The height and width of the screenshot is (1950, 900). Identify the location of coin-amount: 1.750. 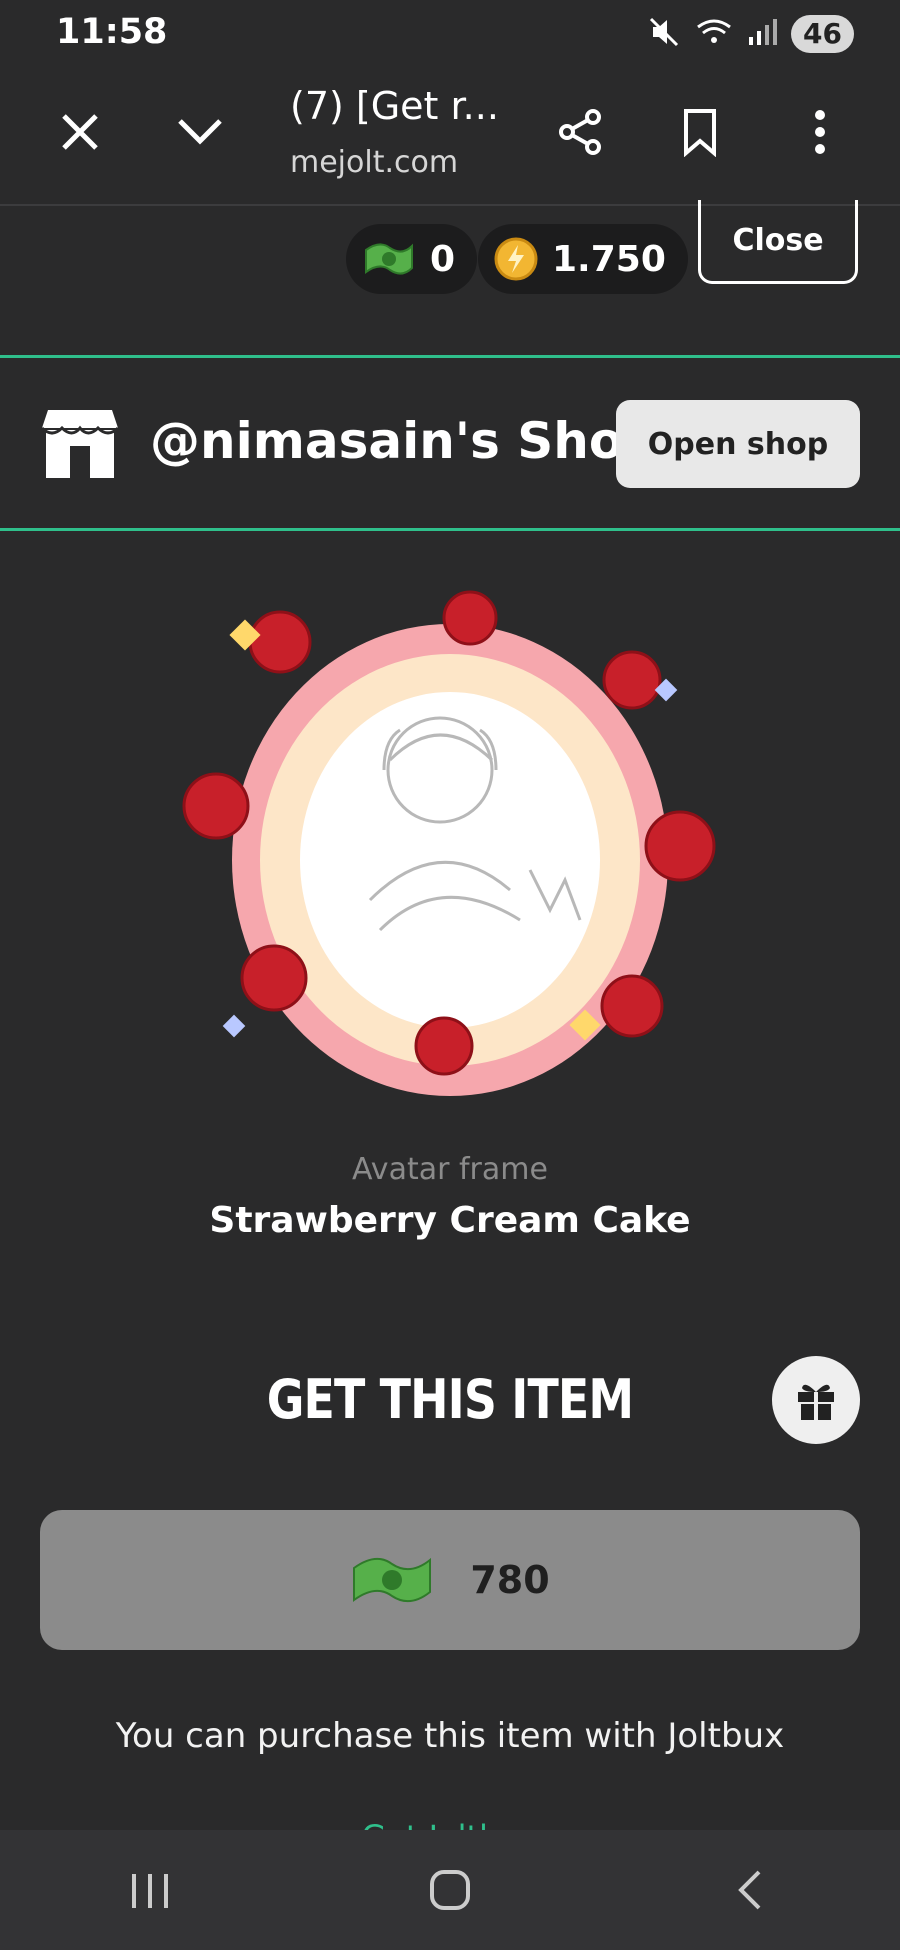
(609, 259).